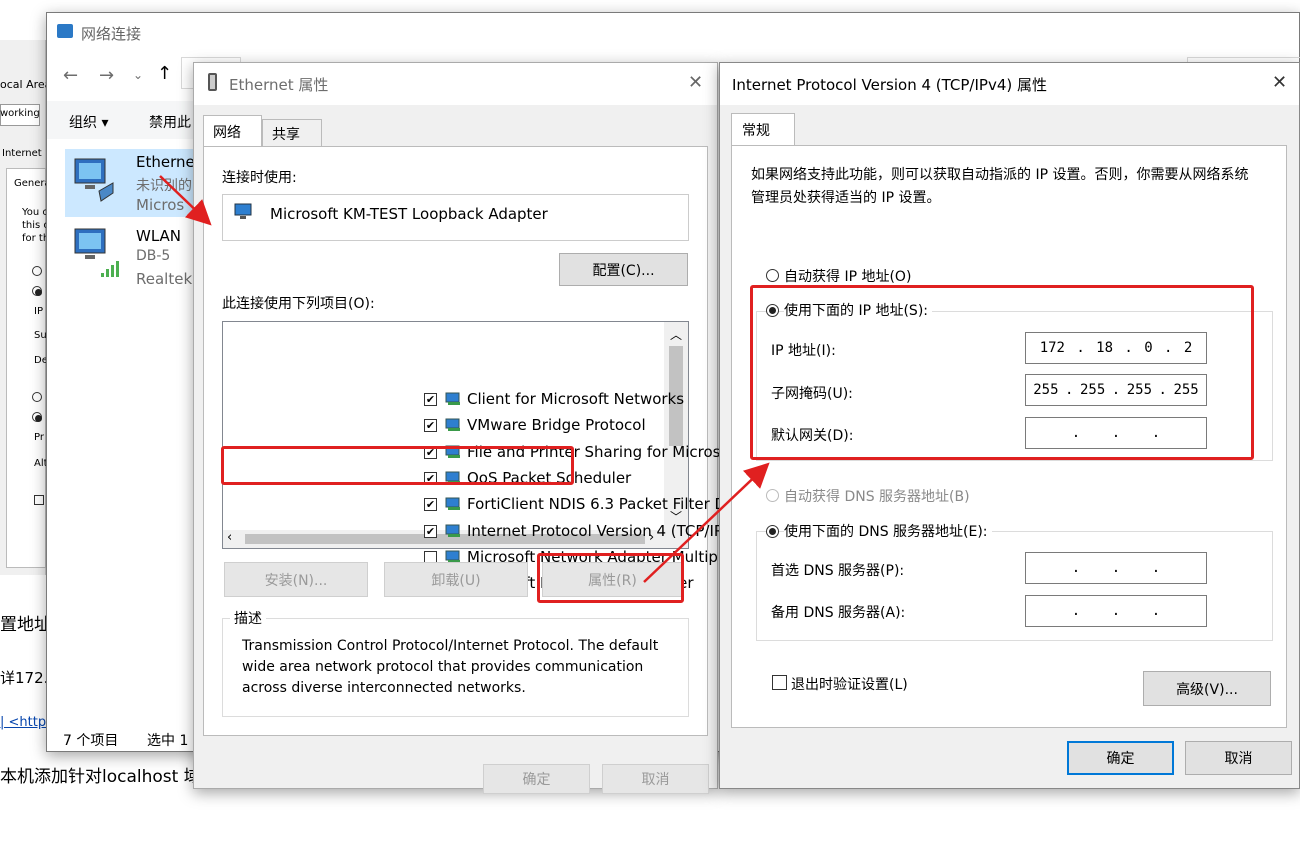  Describe the element at coordinates (706, 522) in the screenshot. I see `arrow-to-ip-box` at that location.